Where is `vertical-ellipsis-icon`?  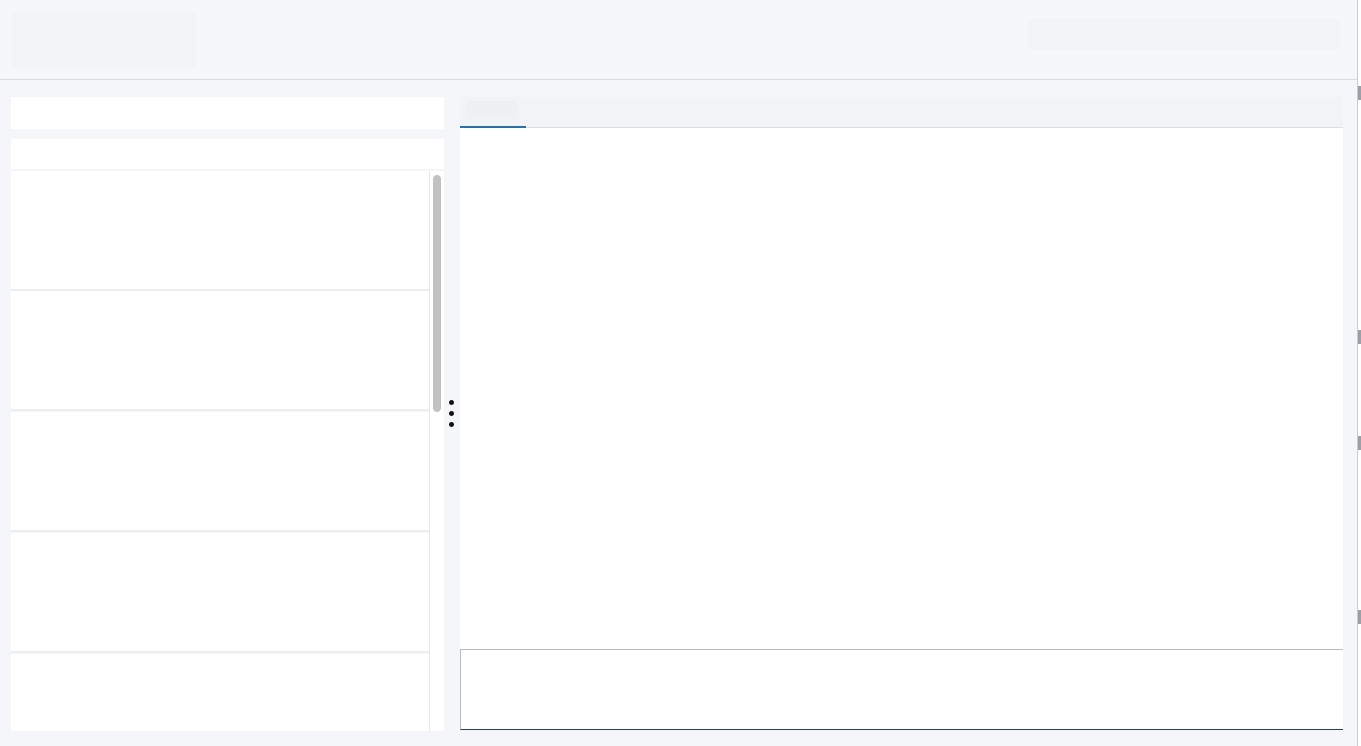 vertical-ellipsis-icon is located at coordinates (451, 402).